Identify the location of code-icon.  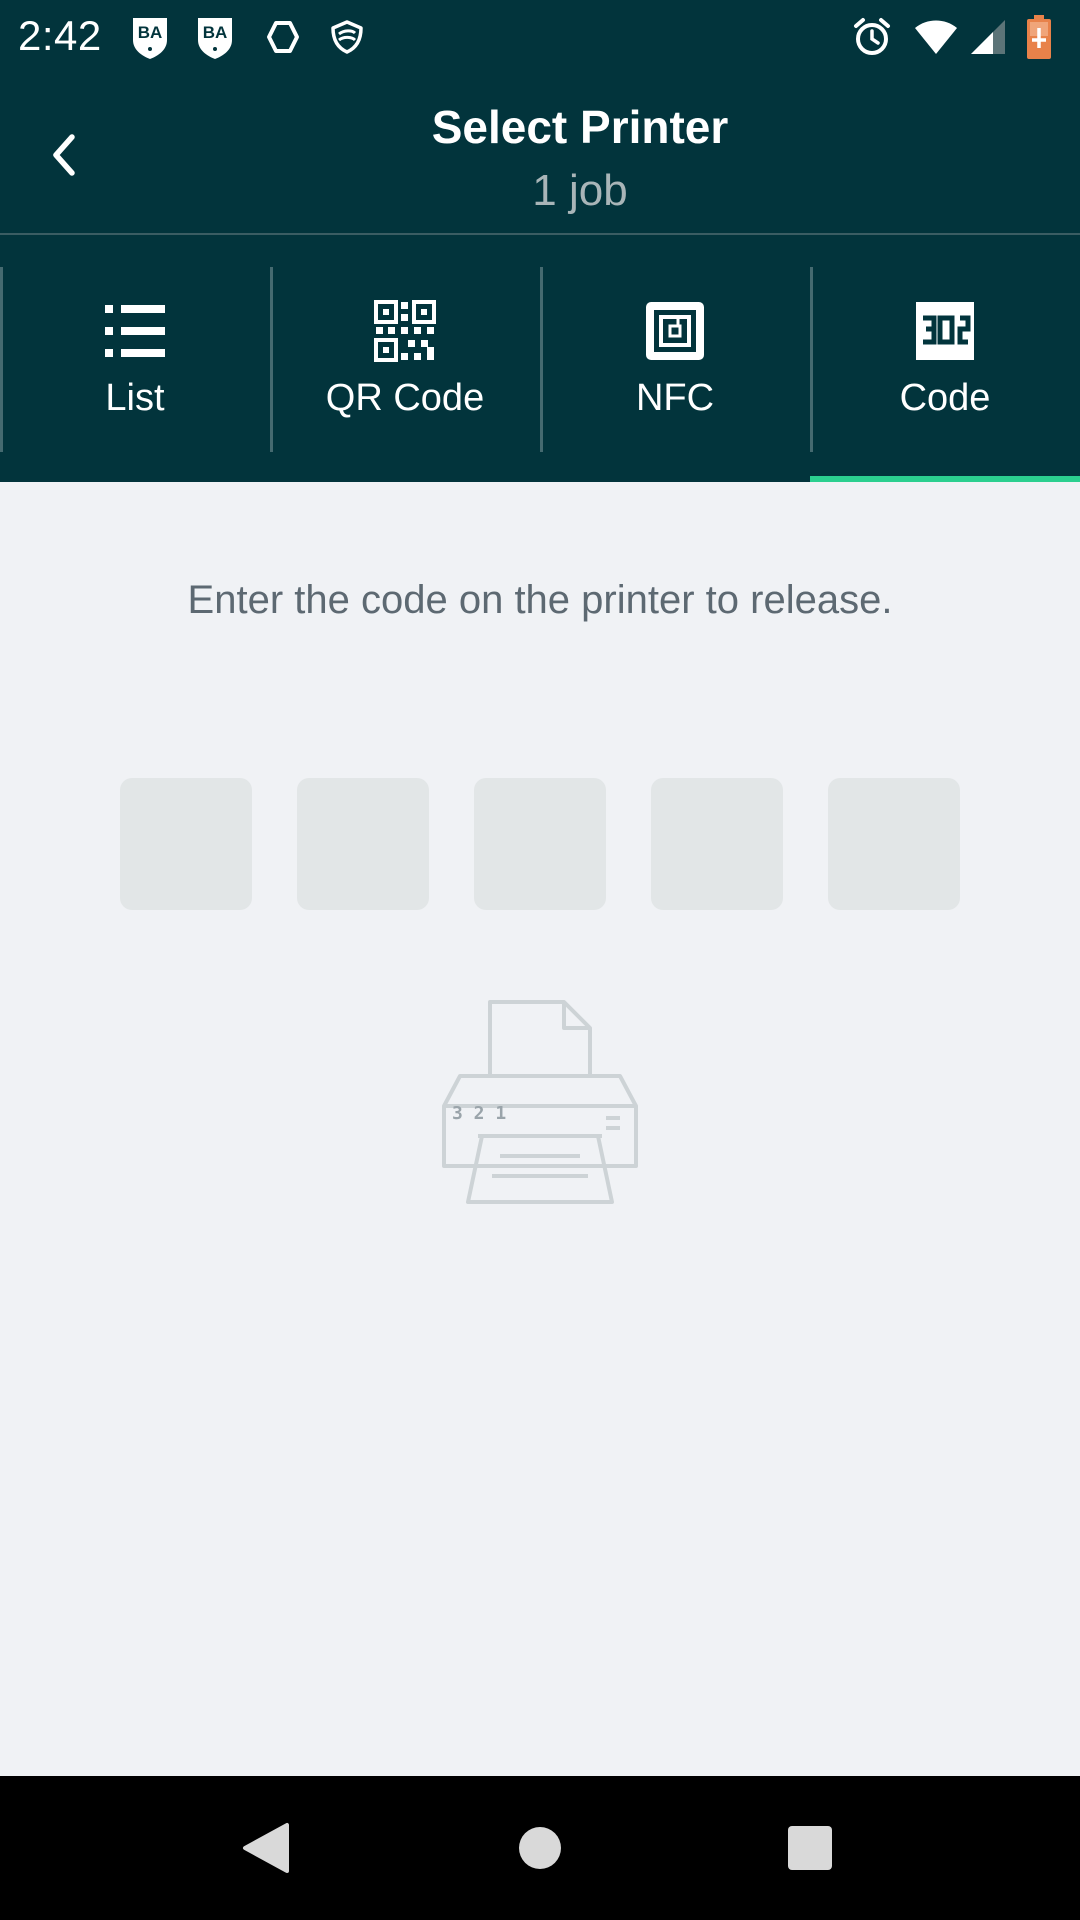
(945, 331).